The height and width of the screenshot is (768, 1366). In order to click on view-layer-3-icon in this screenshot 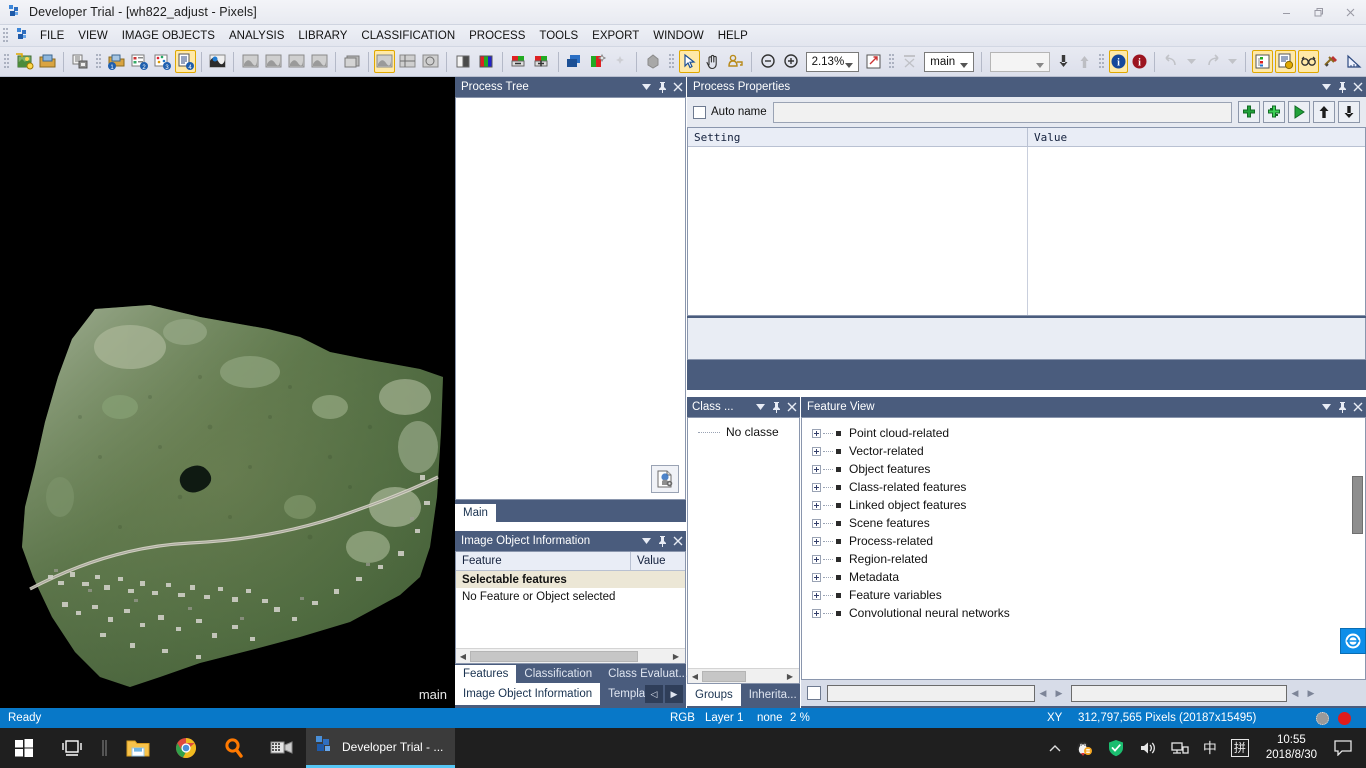, I will do `click(296, 61)`.